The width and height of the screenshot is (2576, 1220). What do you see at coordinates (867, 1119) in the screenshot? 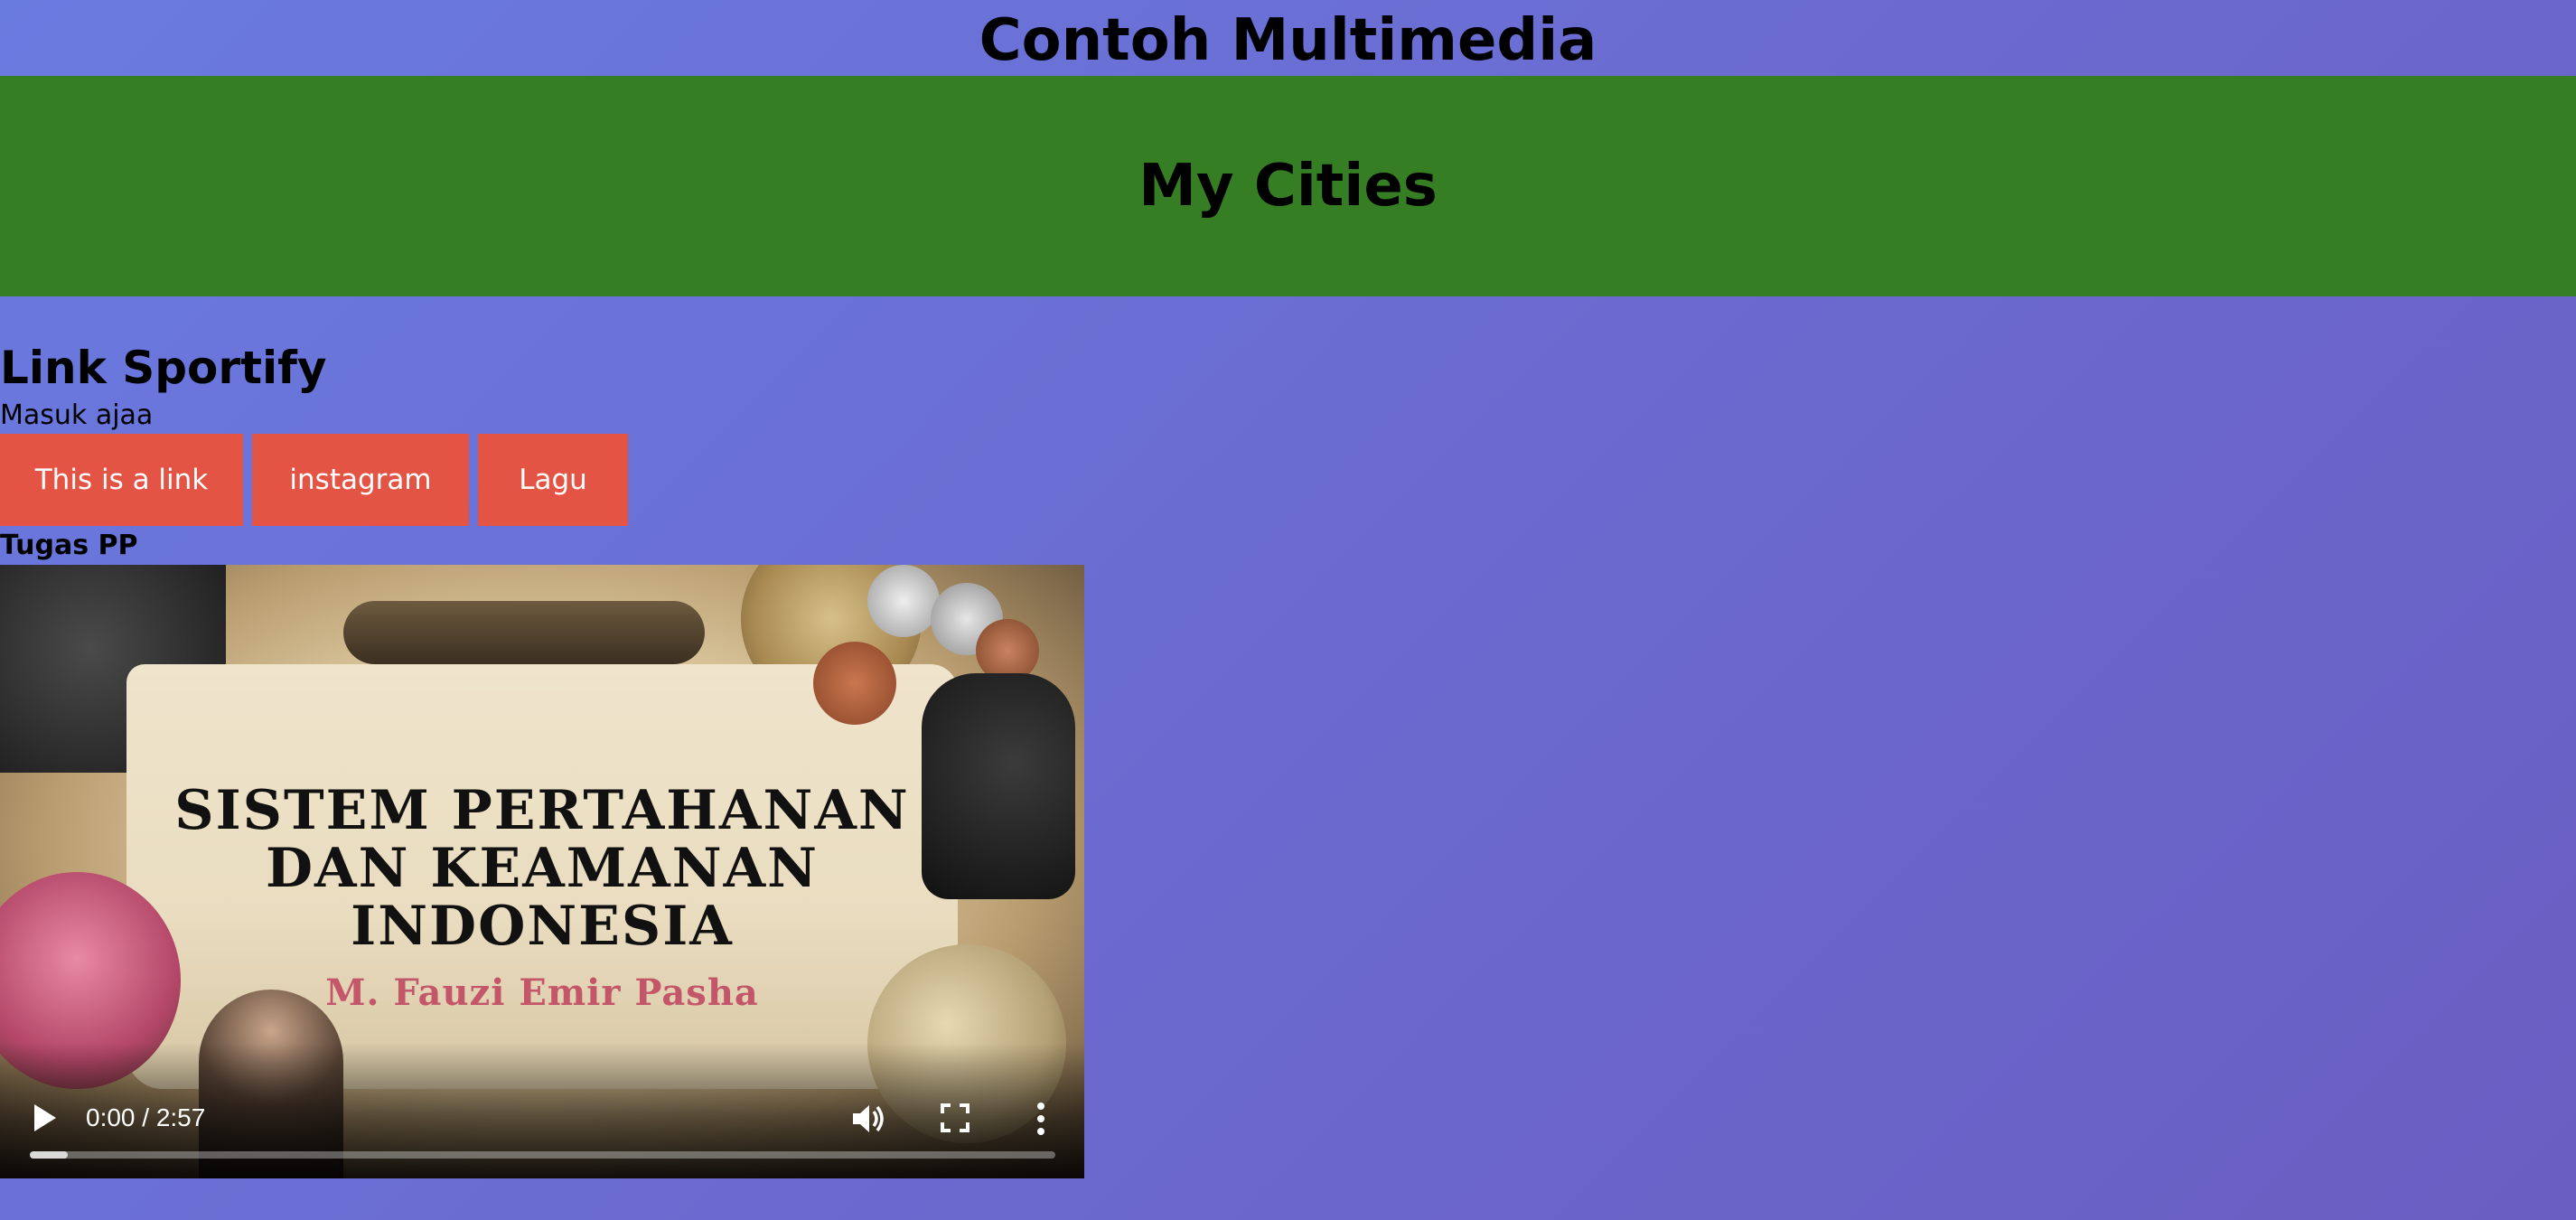
I see `volume-icon` at bounding box center [867, 1119].